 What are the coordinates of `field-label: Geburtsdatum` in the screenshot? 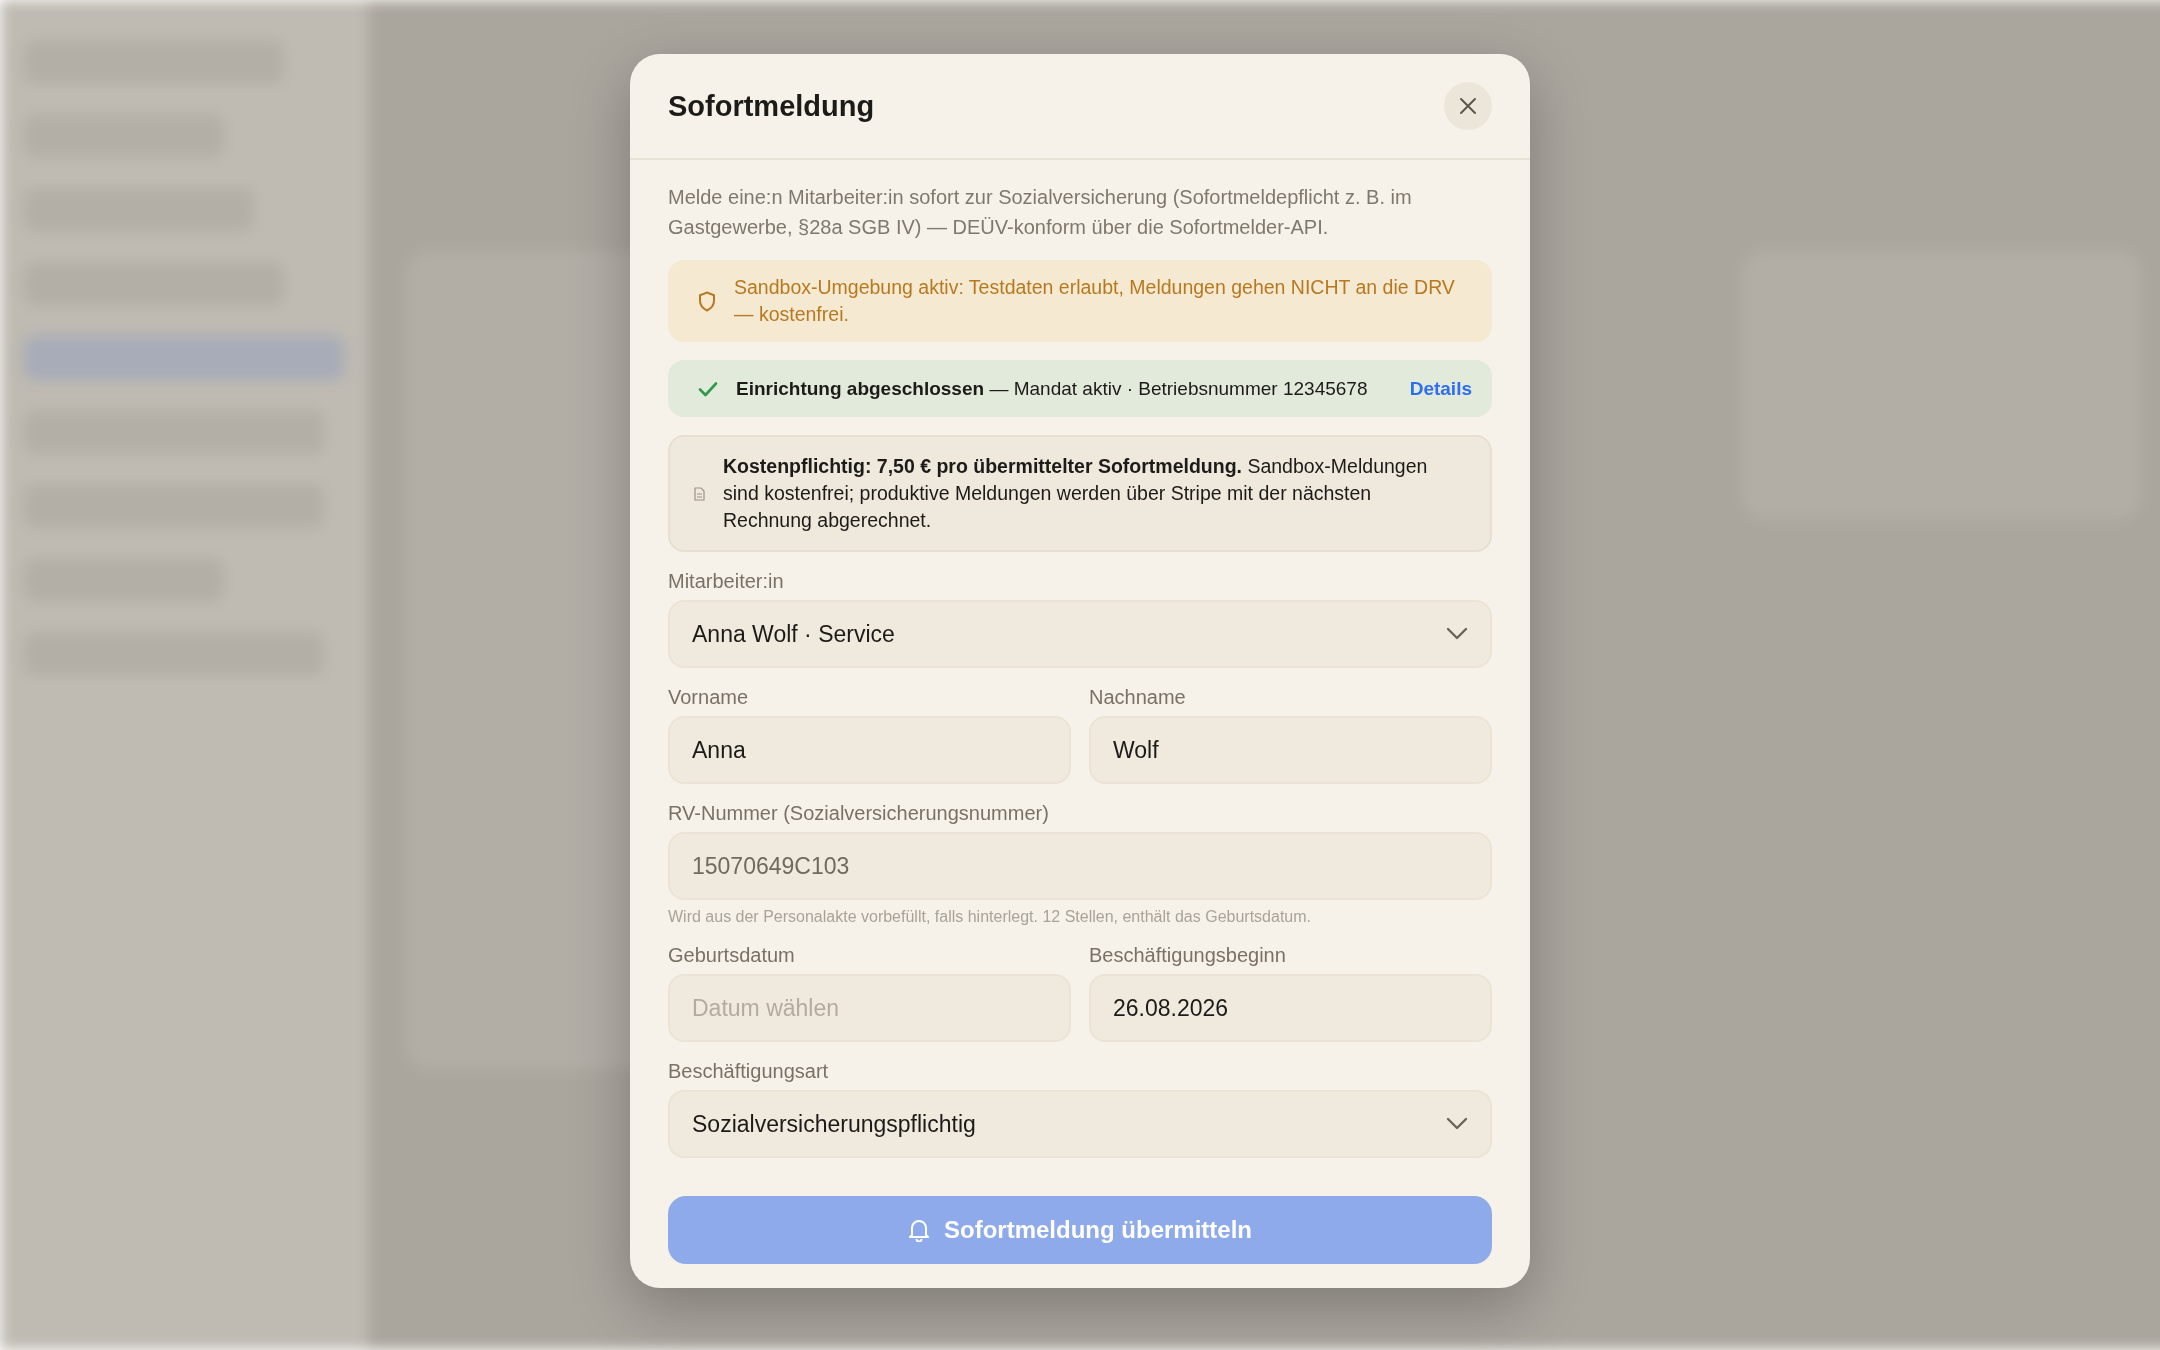 It's located at (732, 955).